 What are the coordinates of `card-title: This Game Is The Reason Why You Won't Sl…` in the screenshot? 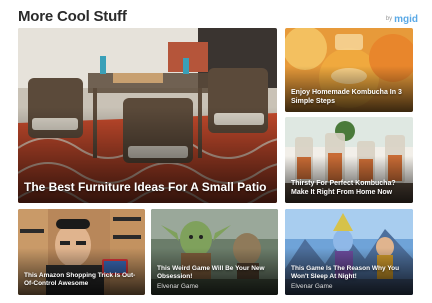 It's located at (349, 273).